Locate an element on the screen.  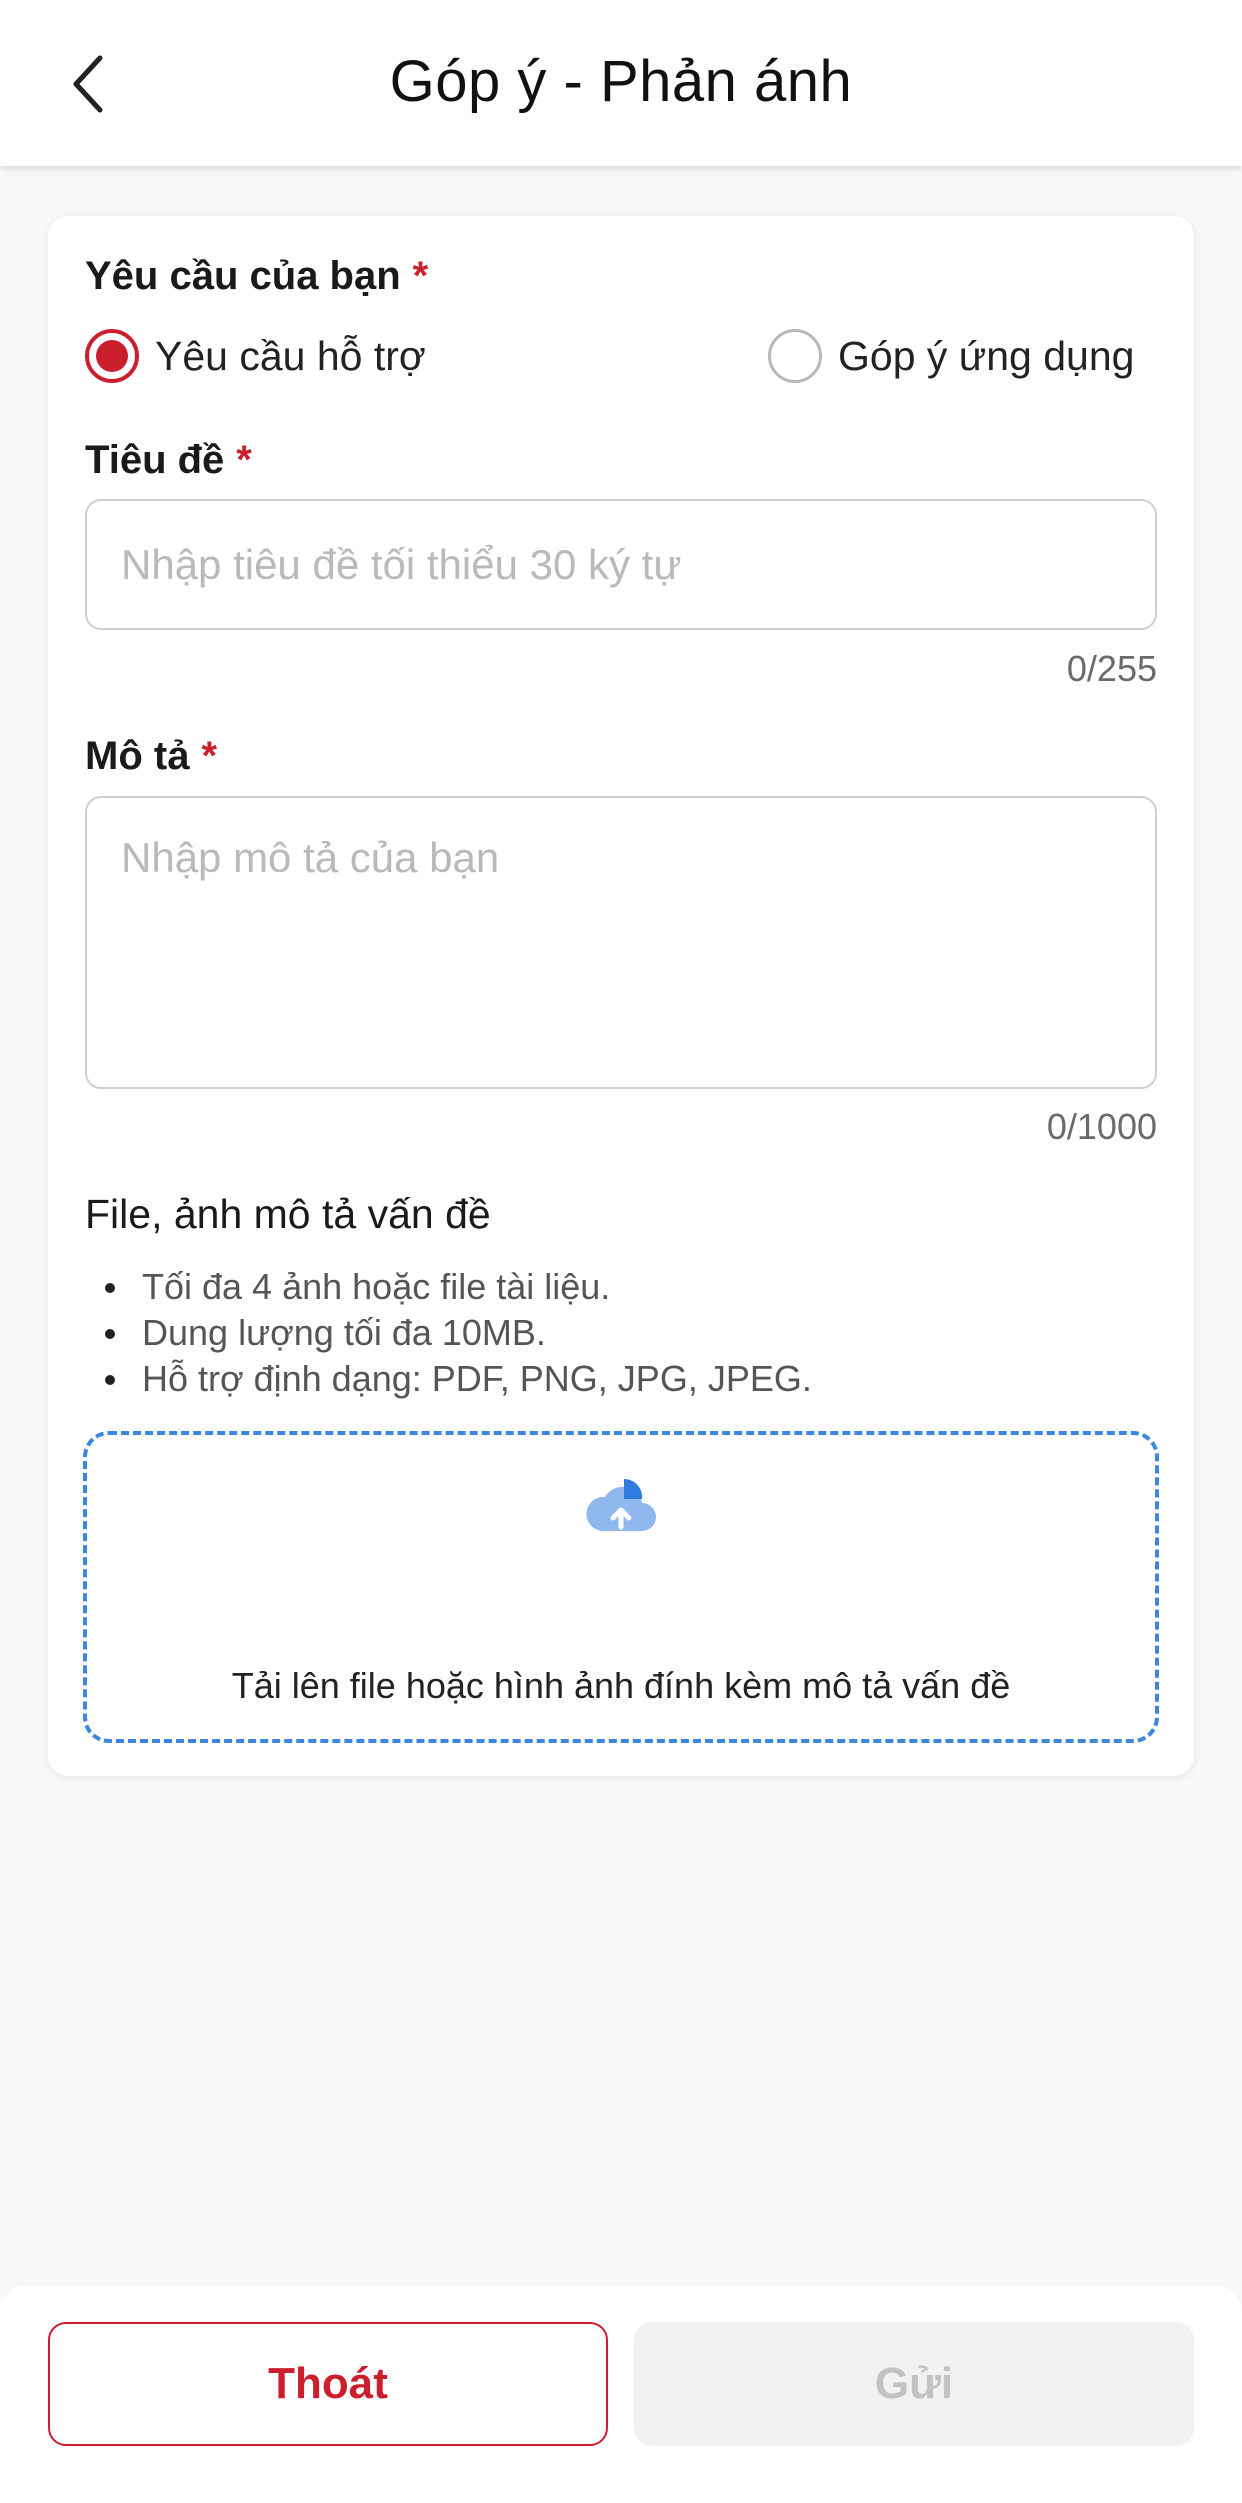
radio-app-feedback: Góp ý ứng dụng is located at coordinates (951, 356).